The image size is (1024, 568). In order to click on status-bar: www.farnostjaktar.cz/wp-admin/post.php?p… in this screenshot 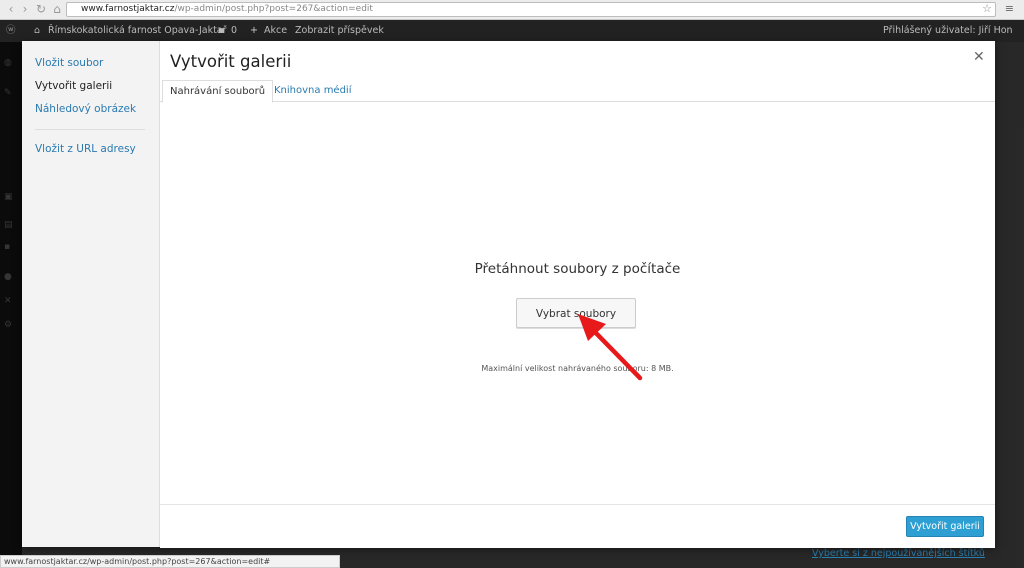, I will do `click(170, 561)`.